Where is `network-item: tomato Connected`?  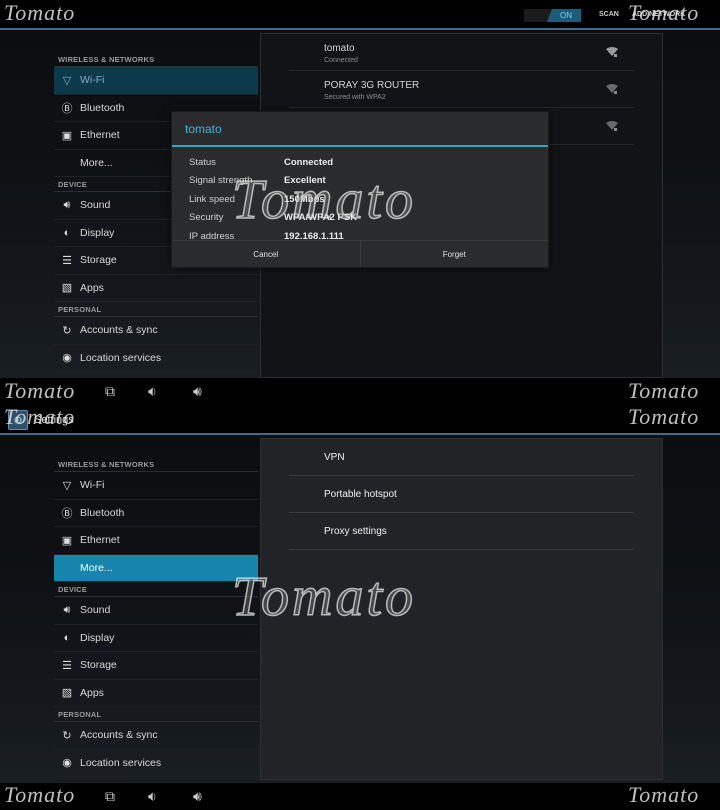 network-item: tomato Connected is located at coordinates (461, 52).